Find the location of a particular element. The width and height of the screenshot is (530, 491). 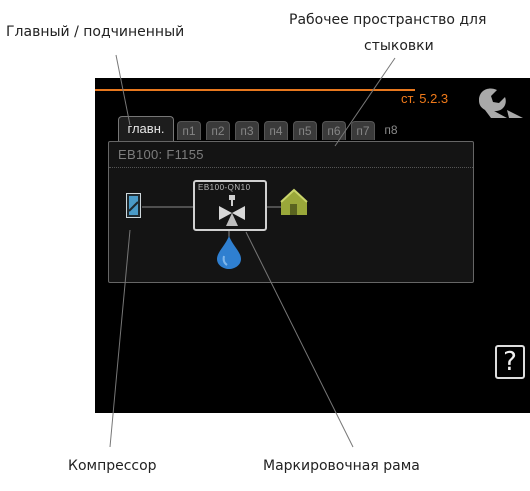

tab-p1: п1 is located at coordinates (189, 130).